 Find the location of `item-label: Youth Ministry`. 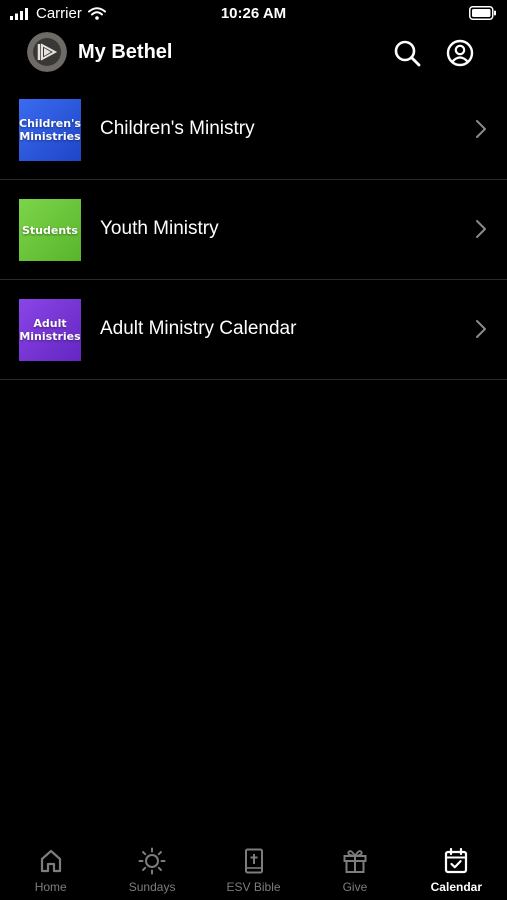

item-label: Youth Ministry is located at coordinates (159, 228).